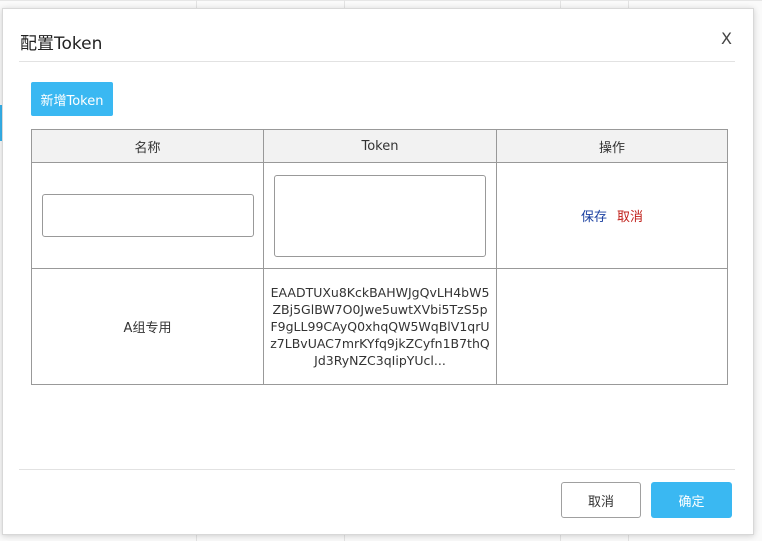  What do you see at coordinates (601, 500) in the screenshot?
I see `cancel-button: 取消` at bounding box center [601, 500].